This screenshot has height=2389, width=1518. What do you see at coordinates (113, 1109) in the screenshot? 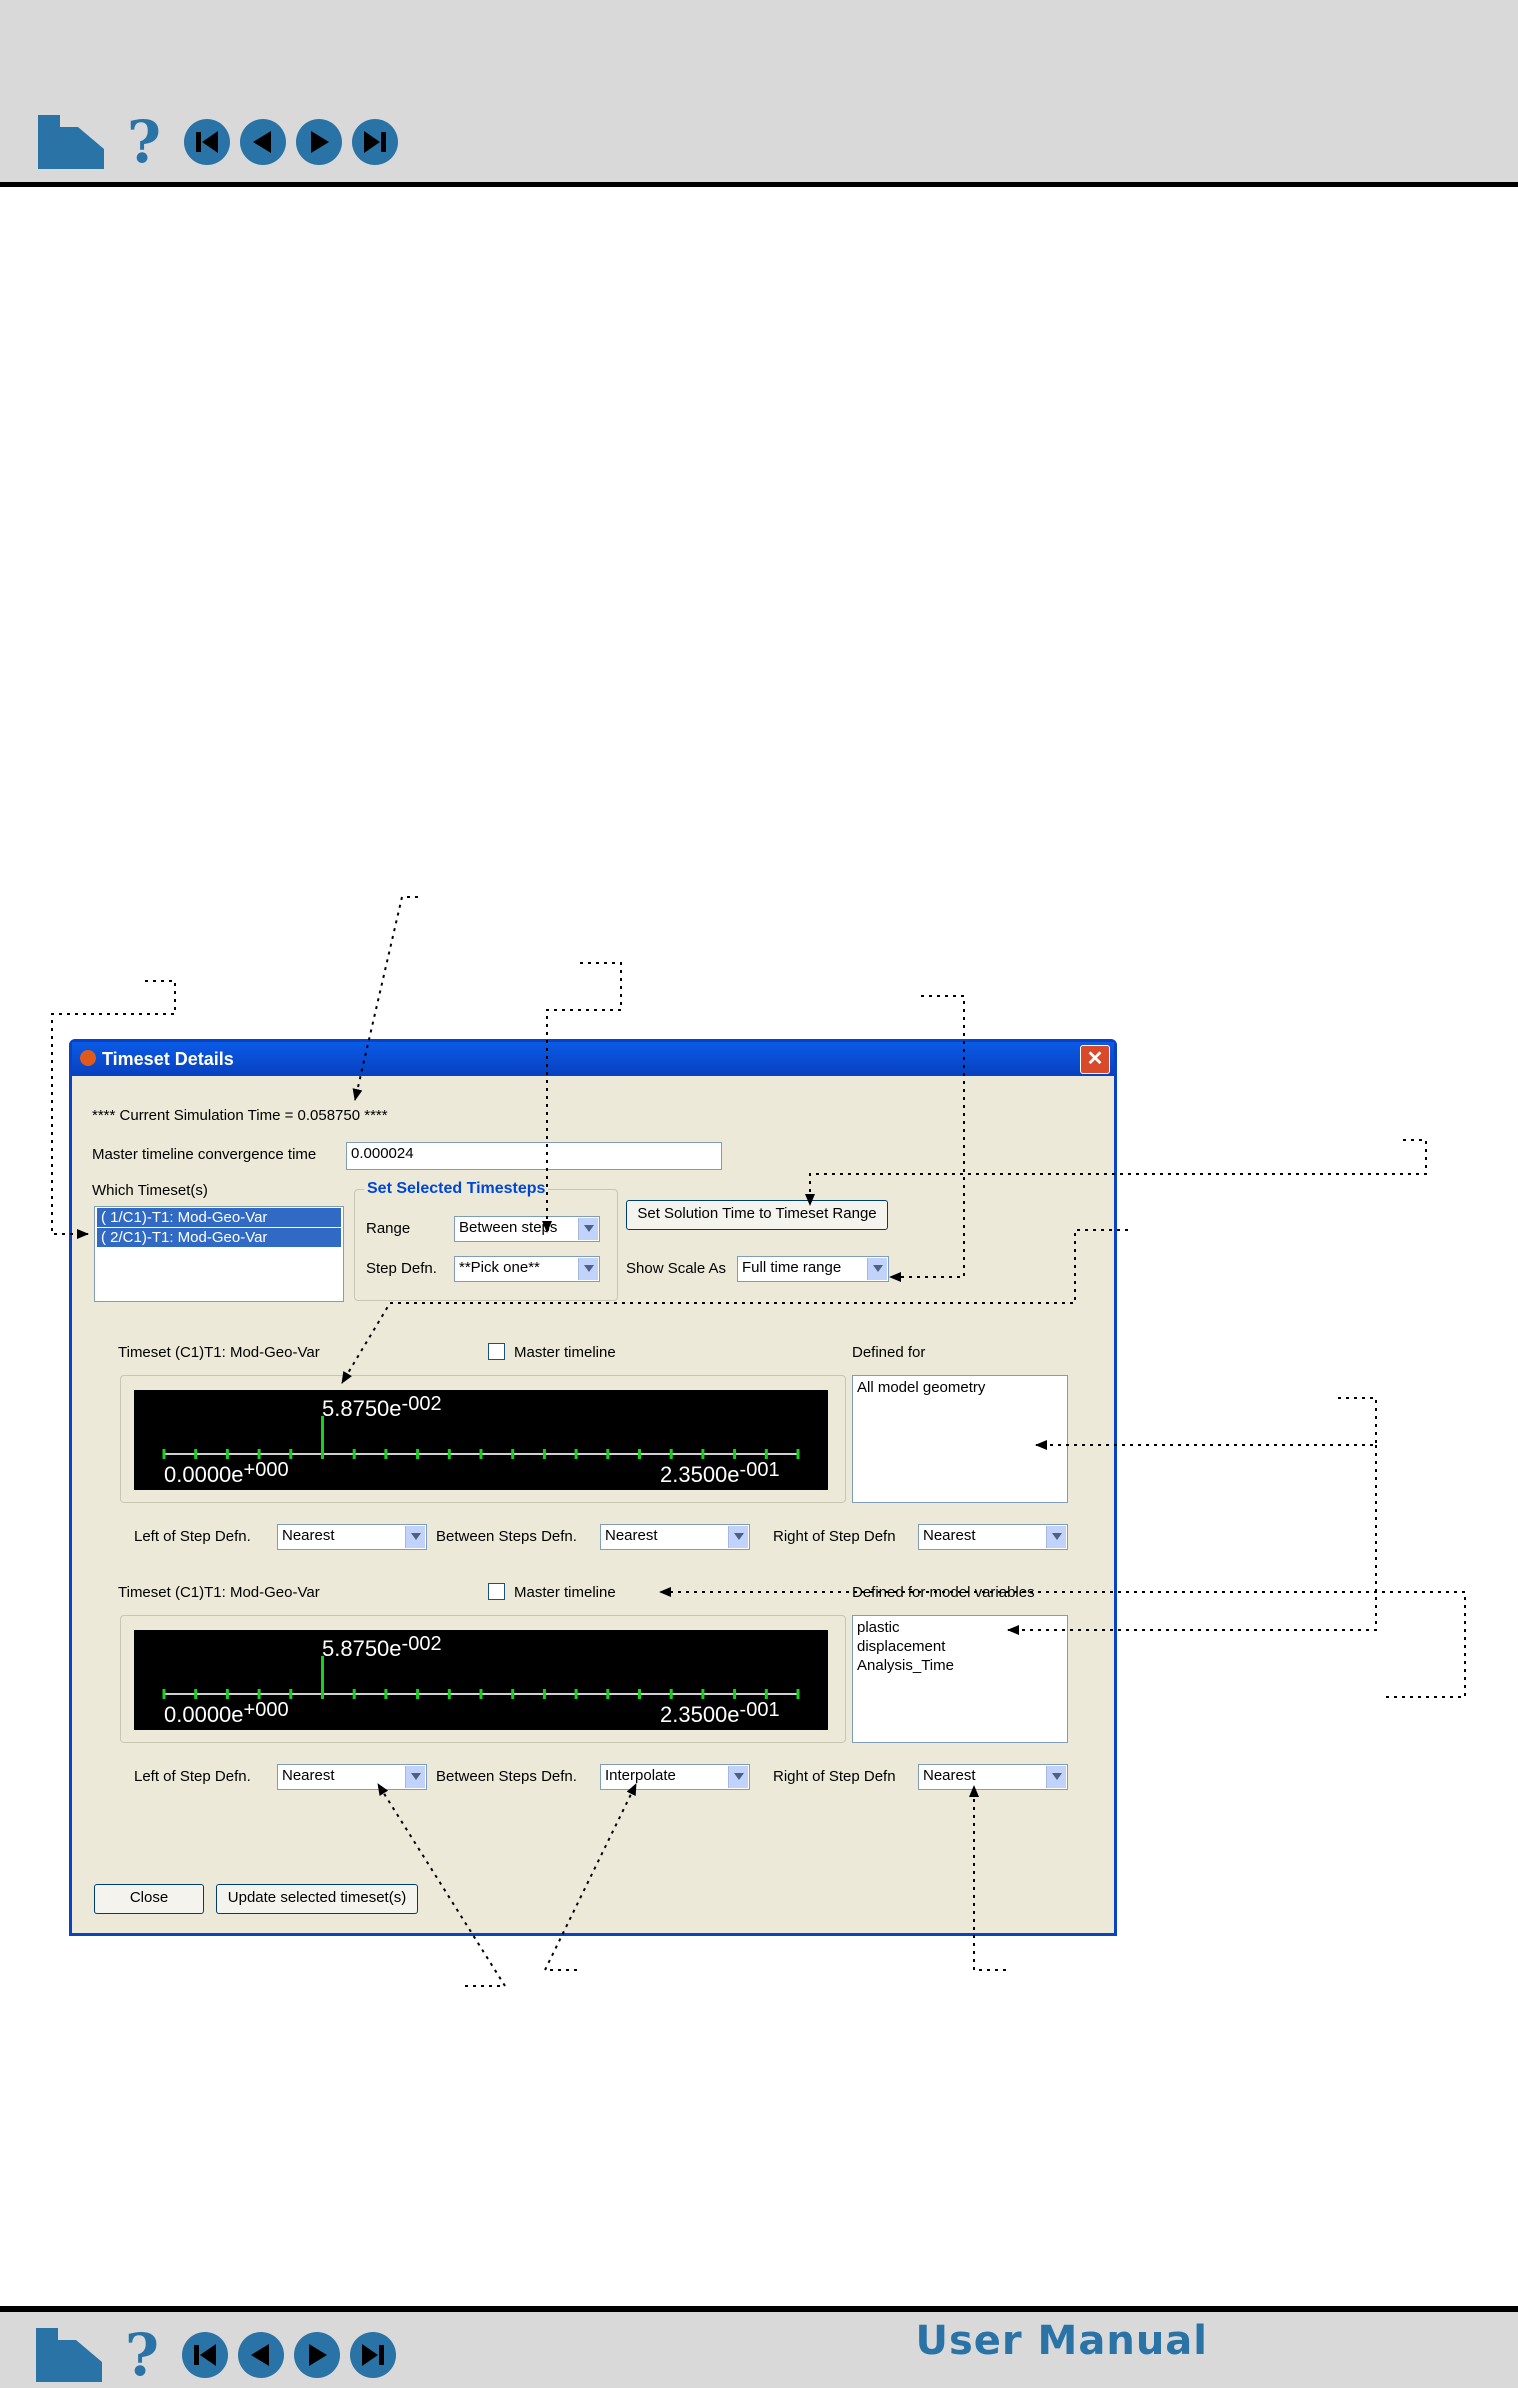
I see `leader-timeset-list` at bounding box center [113, 1109].